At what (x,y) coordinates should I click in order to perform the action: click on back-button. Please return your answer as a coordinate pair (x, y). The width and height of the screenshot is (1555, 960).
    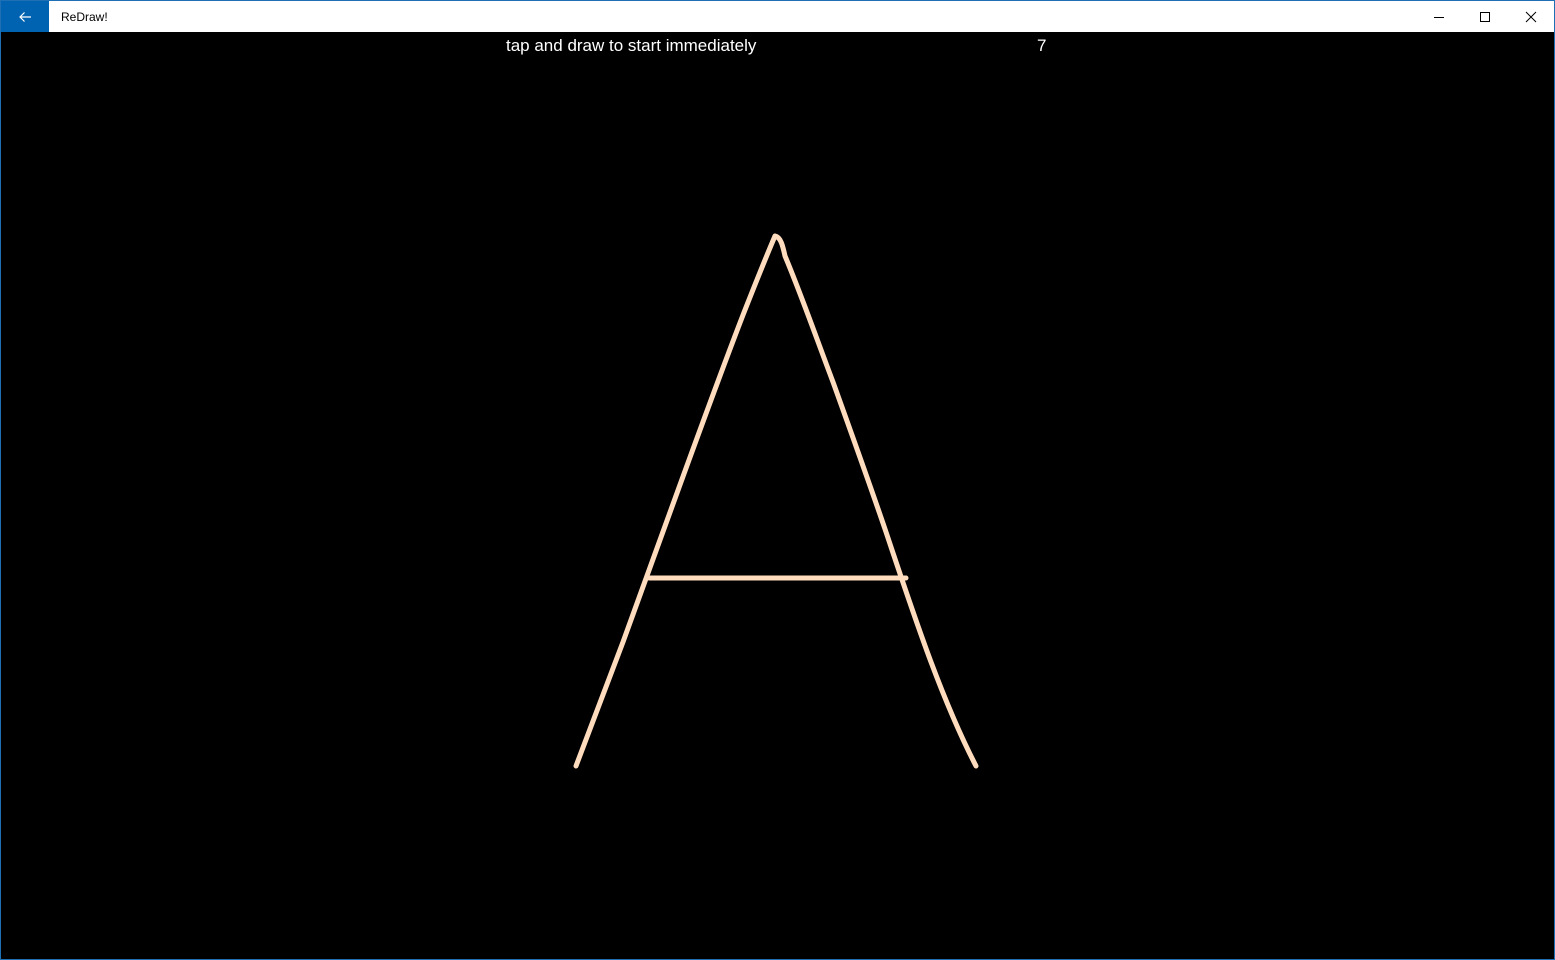
    Looking at the image, I should click on (25, 16).